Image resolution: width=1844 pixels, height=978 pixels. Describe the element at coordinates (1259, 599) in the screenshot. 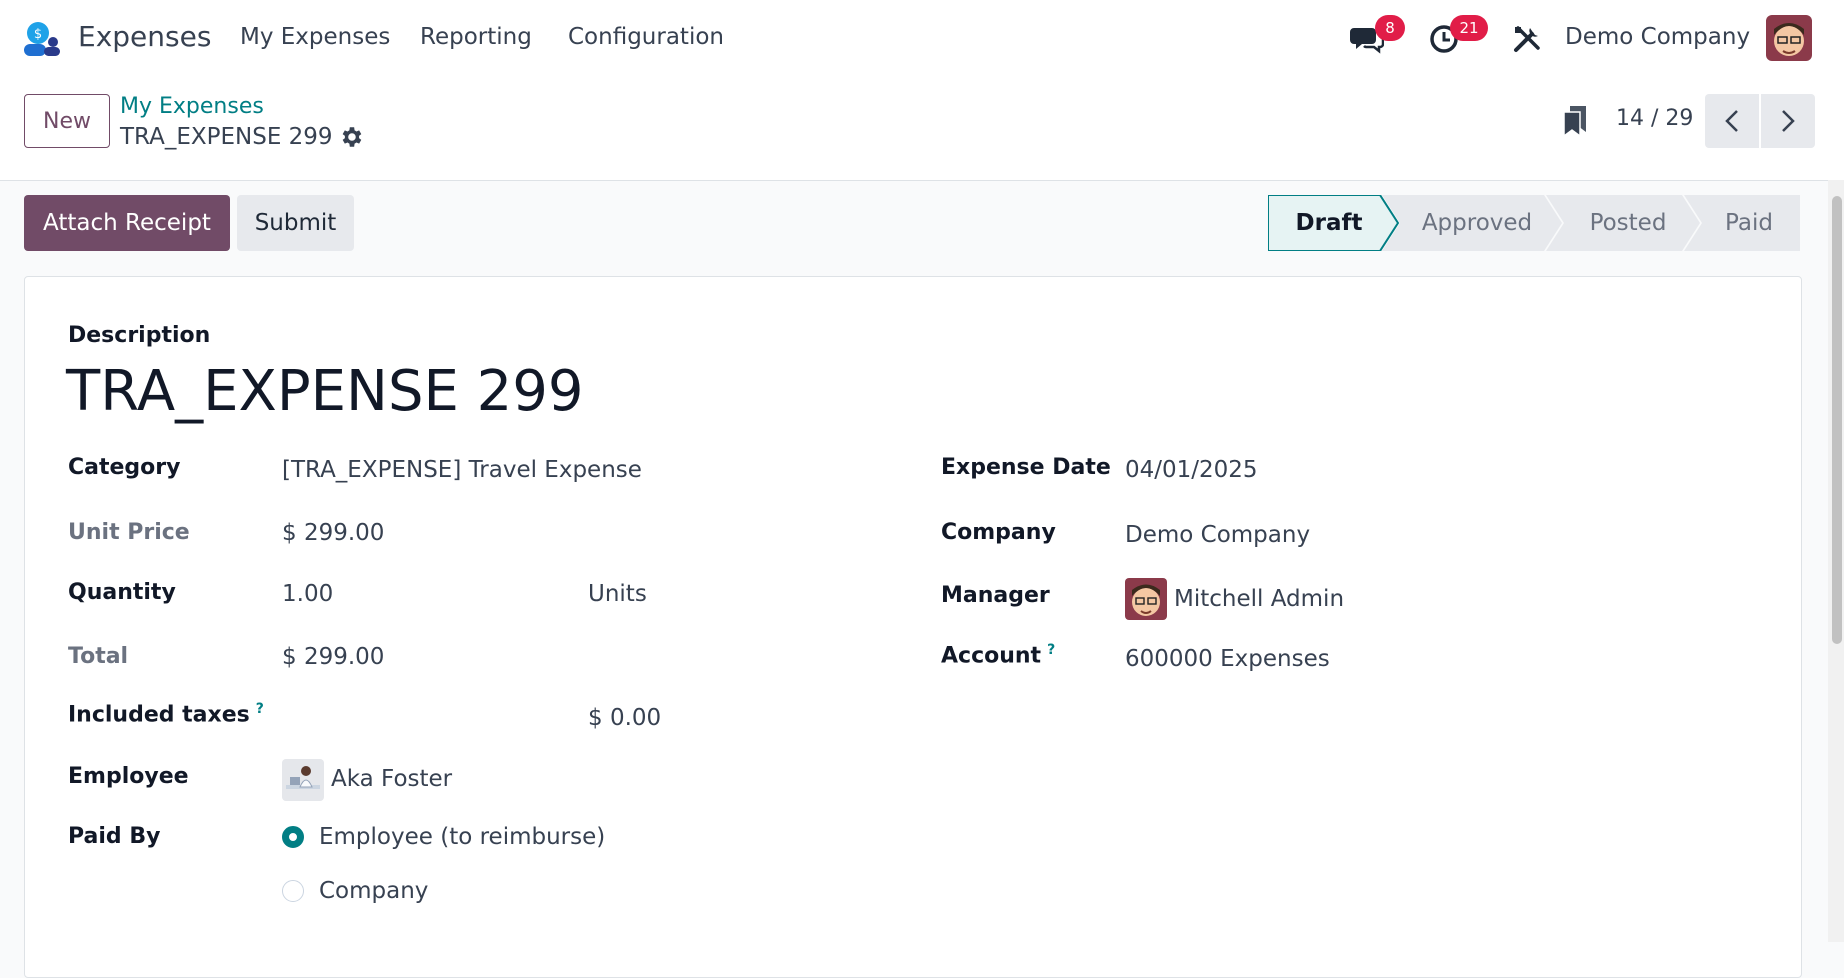

I see `manager-field: Mitchell Admin` at that location.